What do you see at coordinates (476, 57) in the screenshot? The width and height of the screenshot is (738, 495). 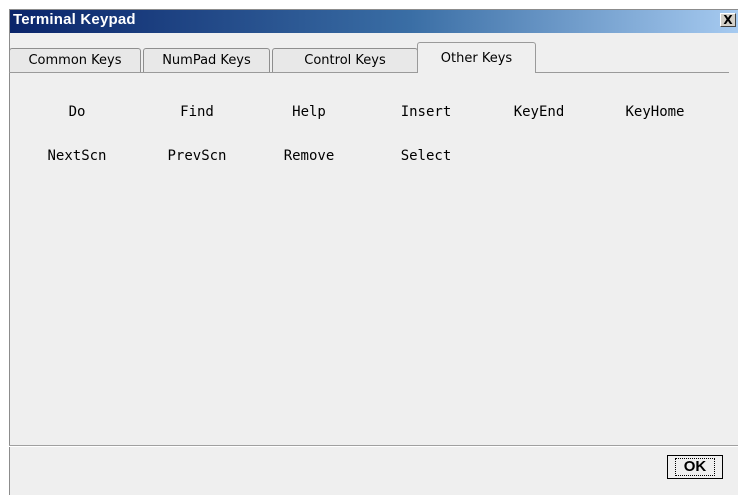 I see `tab-other-keys: Other Keys` at bounding box center [476, 57].